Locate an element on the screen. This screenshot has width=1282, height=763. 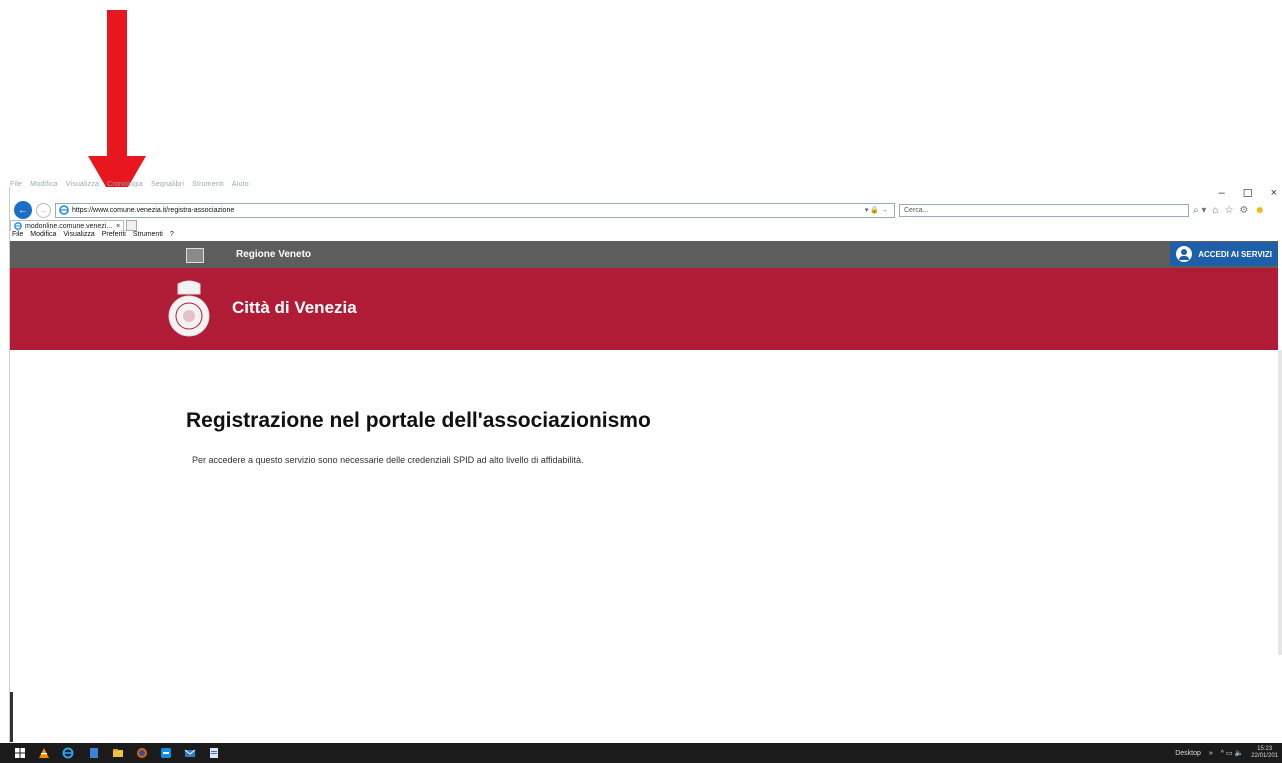
menu-strumenti: Strumenti is located at coordinates (148, 236).